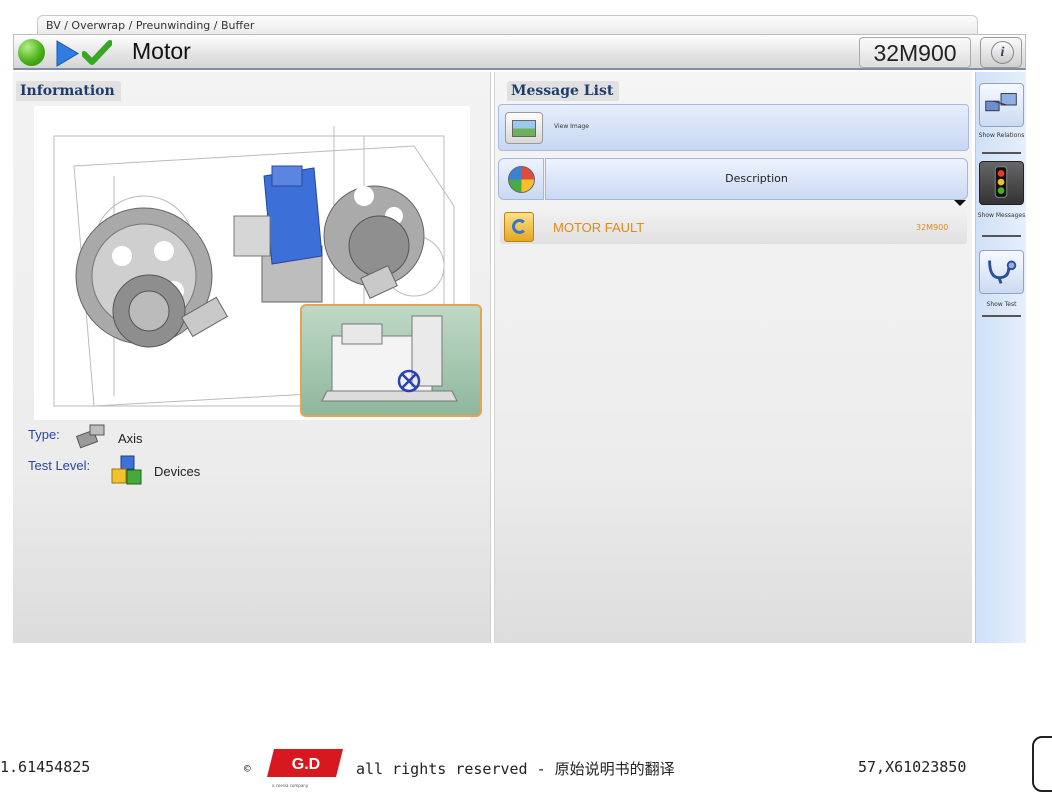  What do you see at coordinates (130, 438) in the screenshot?
I see `type-value: Axis` at bounding box center [130, 438].